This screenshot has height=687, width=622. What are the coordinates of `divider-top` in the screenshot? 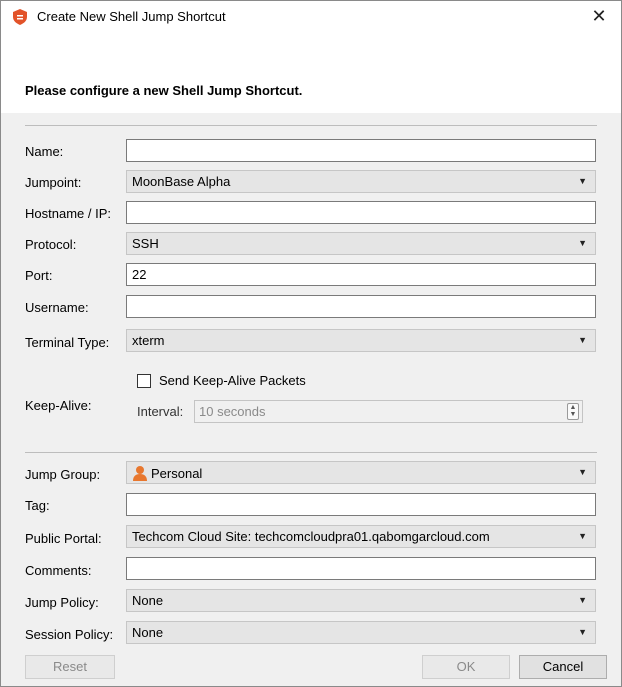 It's located at (311, 125).